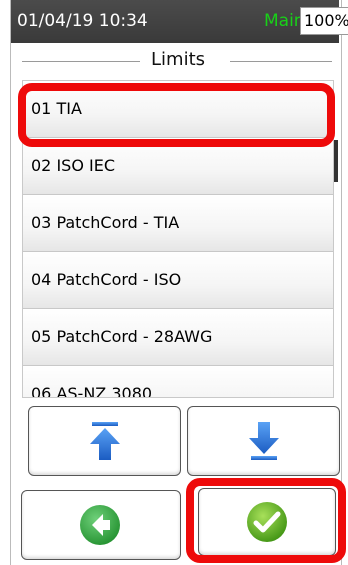  Describe the element at coordinates (106, 279) in the screenshot. I see `list-item-label: 04 PatchCord - ISO` at that location.